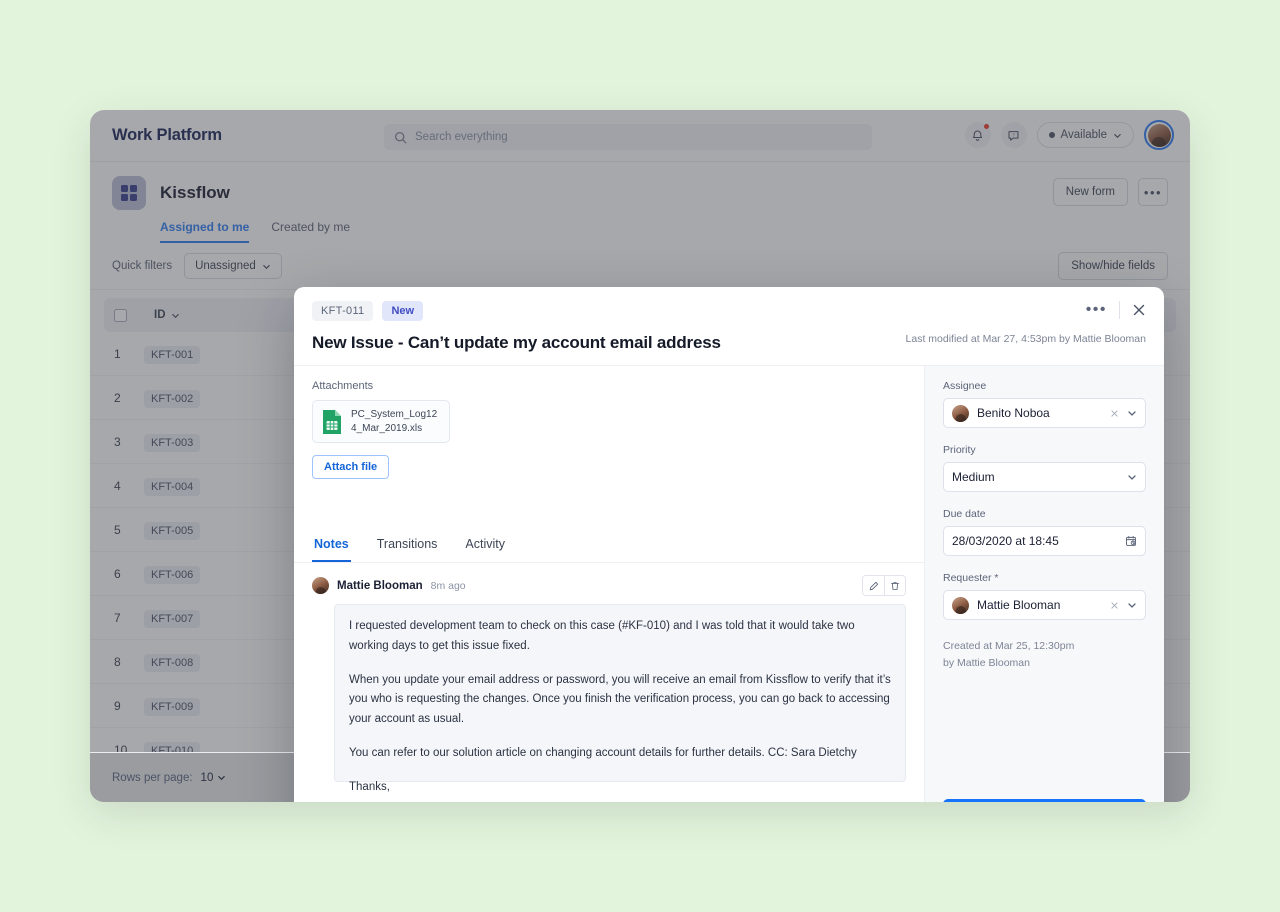 This screenshot has height=912, width=1280. What do you see at coordinates (1131, 541) in the screenshot?
I see `calendar-icon` at bounding box center [1131, 541].